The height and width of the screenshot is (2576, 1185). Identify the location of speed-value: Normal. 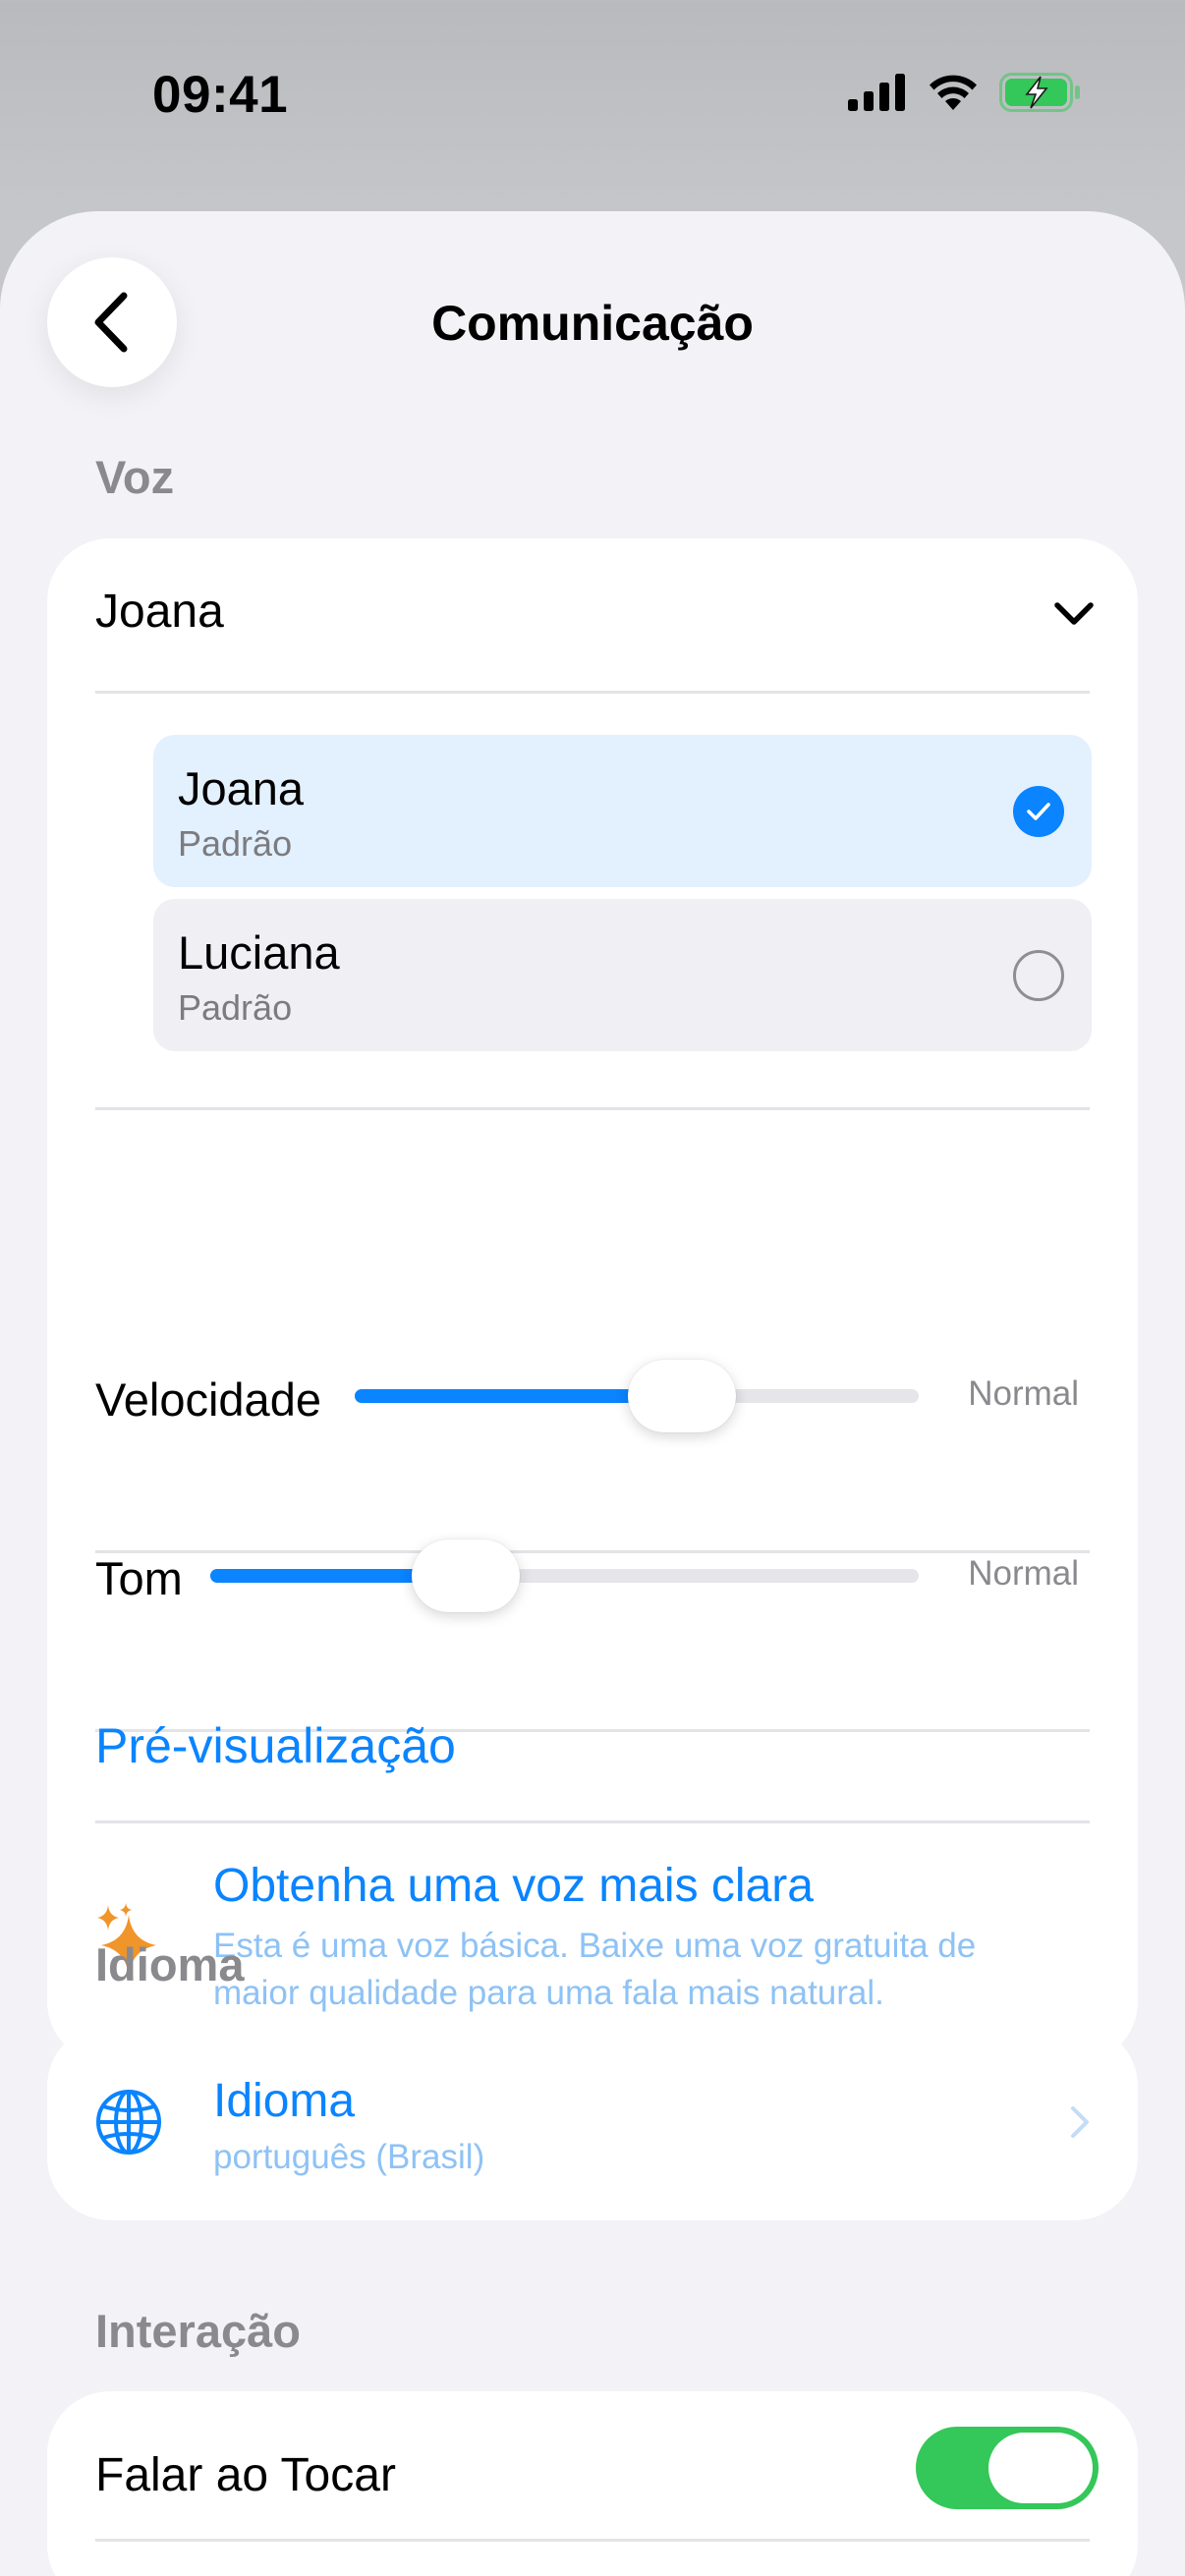
(1024, 1393).